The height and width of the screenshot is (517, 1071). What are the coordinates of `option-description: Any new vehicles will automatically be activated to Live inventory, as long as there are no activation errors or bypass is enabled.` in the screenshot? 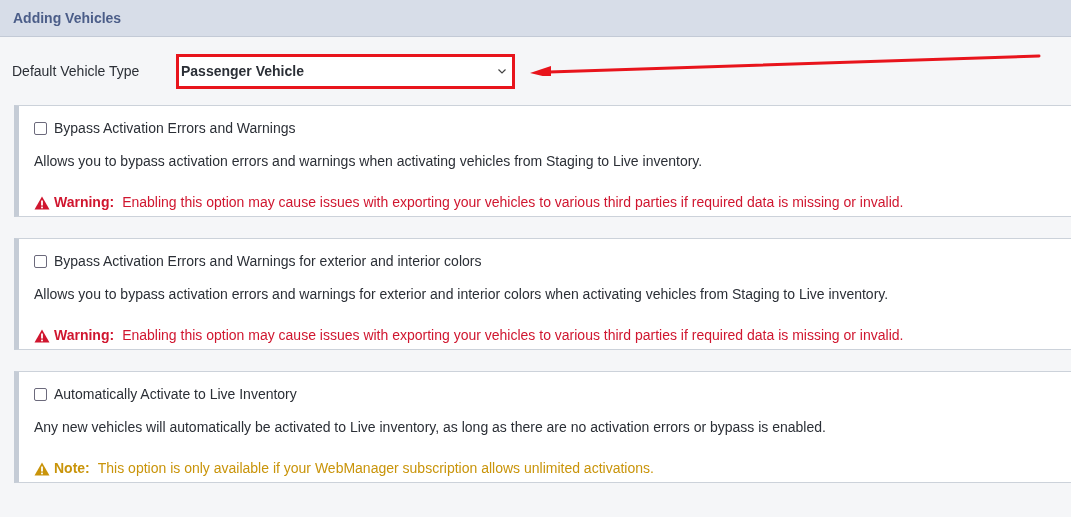 It's located at (430, 427).